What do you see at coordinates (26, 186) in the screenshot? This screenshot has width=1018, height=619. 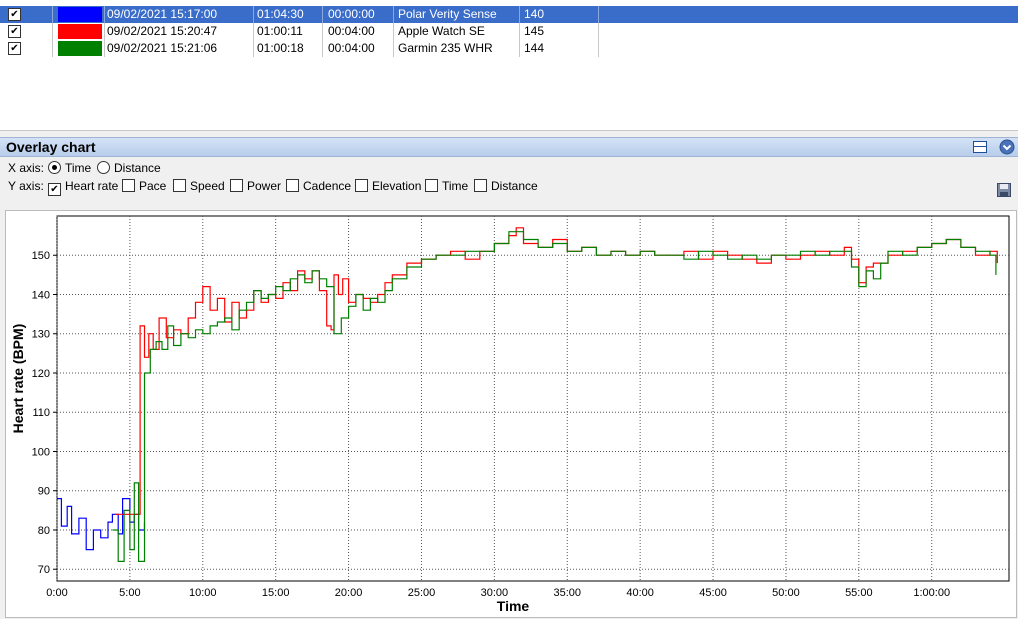 I see `y-axis-label: Y axis:` at bounding box center [26, 186].